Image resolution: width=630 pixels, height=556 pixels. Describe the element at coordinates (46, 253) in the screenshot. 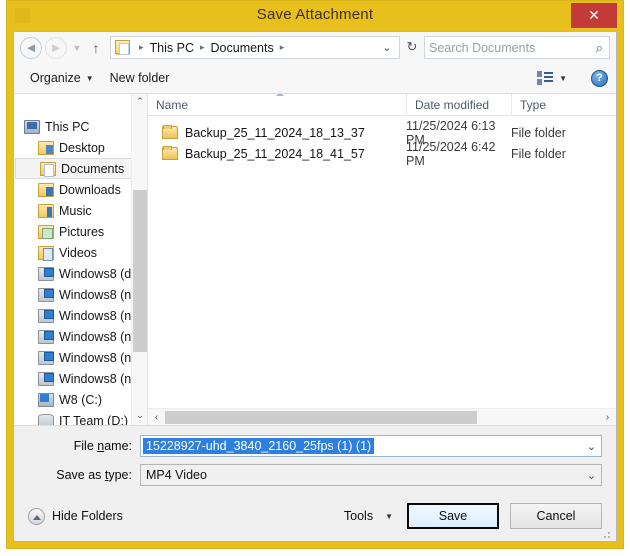

I see `folder-videos-icon` at that location.